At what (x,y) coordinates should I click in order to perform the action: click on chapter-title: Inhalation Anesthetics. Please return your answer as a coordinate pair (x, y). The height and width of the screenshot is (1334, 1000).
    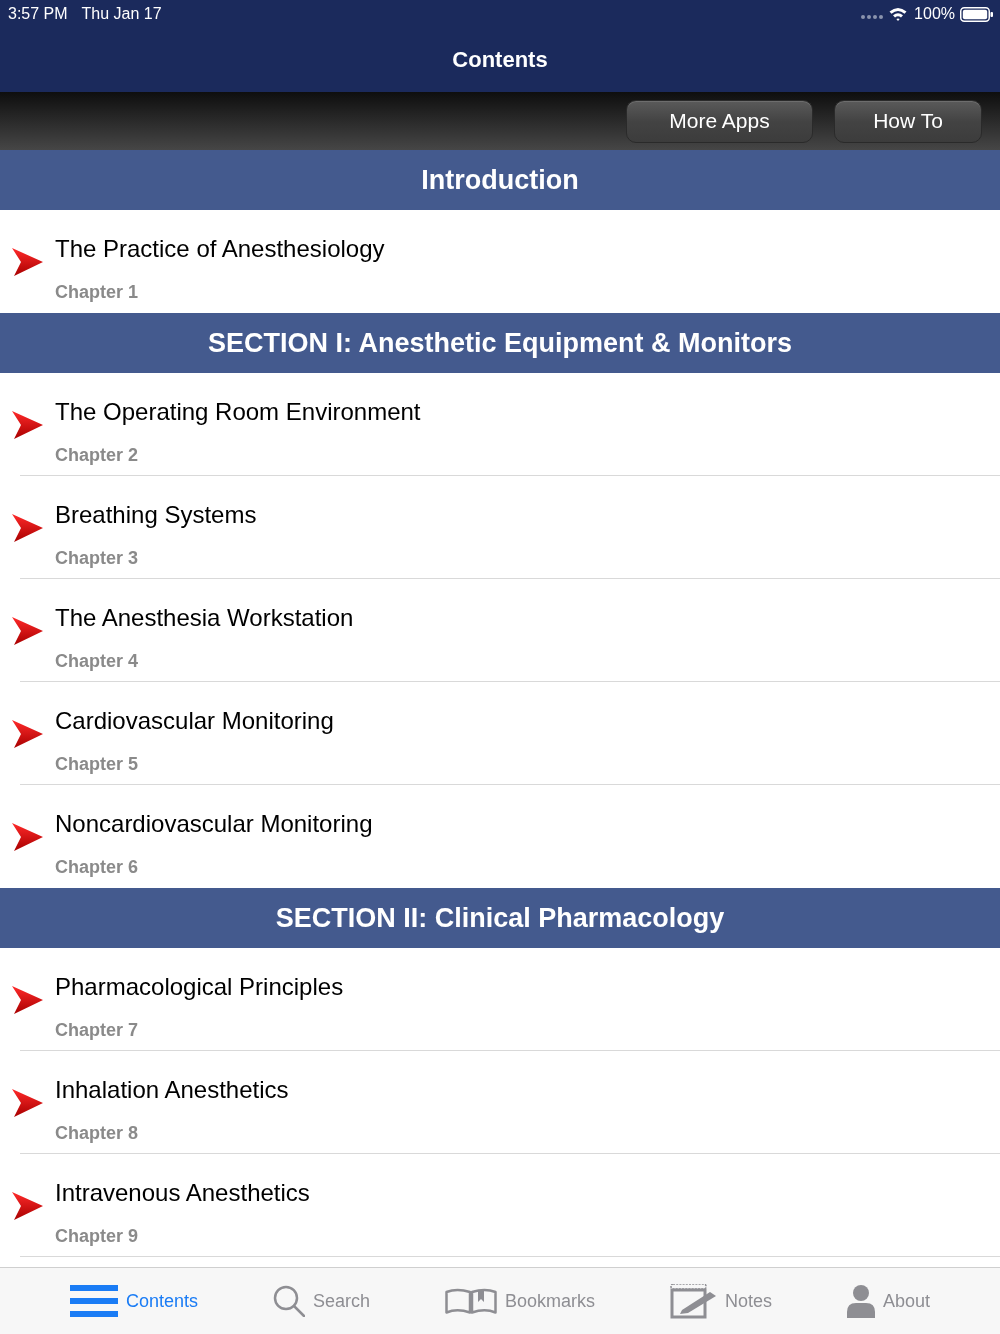
    Looking at the image, I should click on (172, 1090).